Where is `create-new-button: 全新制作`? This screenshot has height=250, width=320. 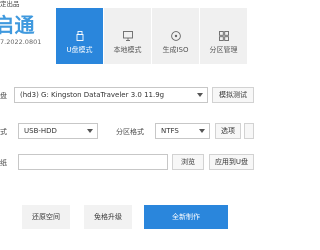
create-new-button: 全新制作 is located at coordinates (186, 217).